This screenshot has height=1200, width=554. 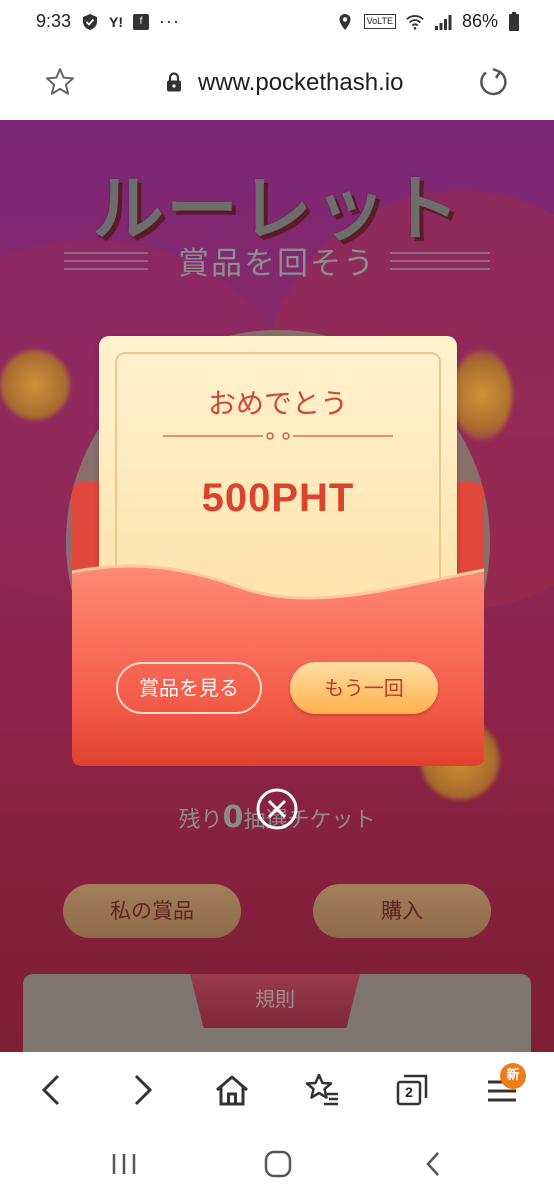 I want to click on flipboard-icon: f, so click(x=141, y=21).